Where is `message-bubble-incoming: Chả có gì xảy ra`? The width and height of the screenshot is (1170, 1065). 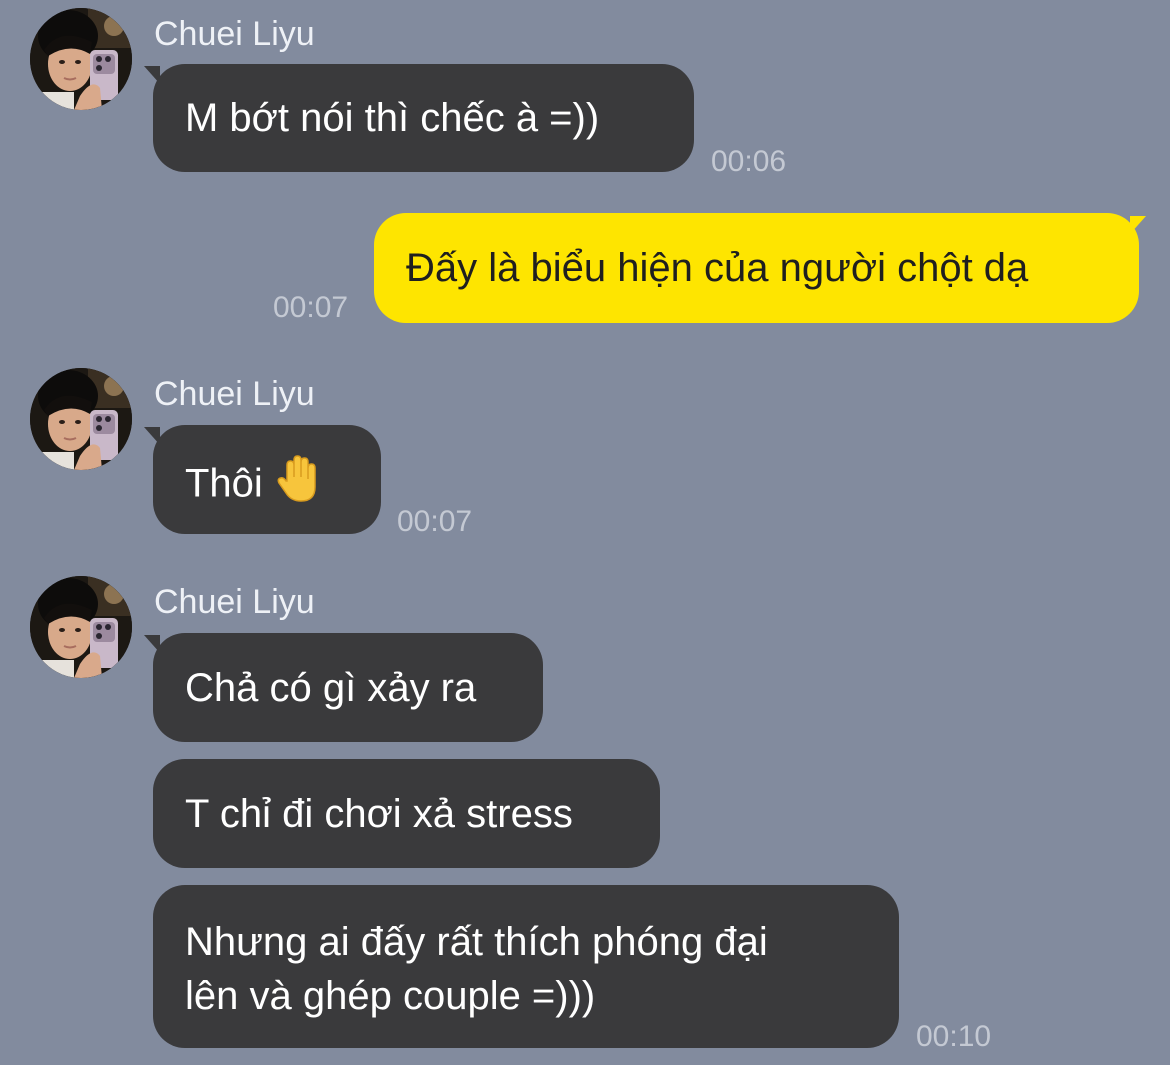
message-bubble-incoming: Chả có gì xảy ra is located at coordinates (348, 687).